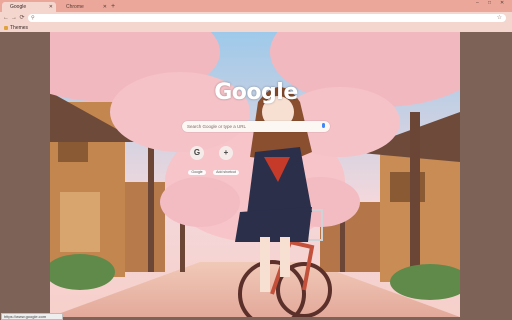 The image size is (512, 320). What do you see at coordinates (323, 125) in the screenshot?
I see `microphone-icon` at bounding box center [323, 125].